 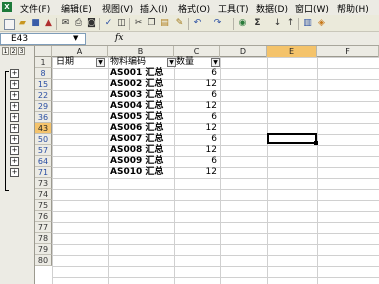 What do you see at coordinates (197, 23) in the screenshot?
I see `undo-icon: ↶` at bounding box center [197, 23].